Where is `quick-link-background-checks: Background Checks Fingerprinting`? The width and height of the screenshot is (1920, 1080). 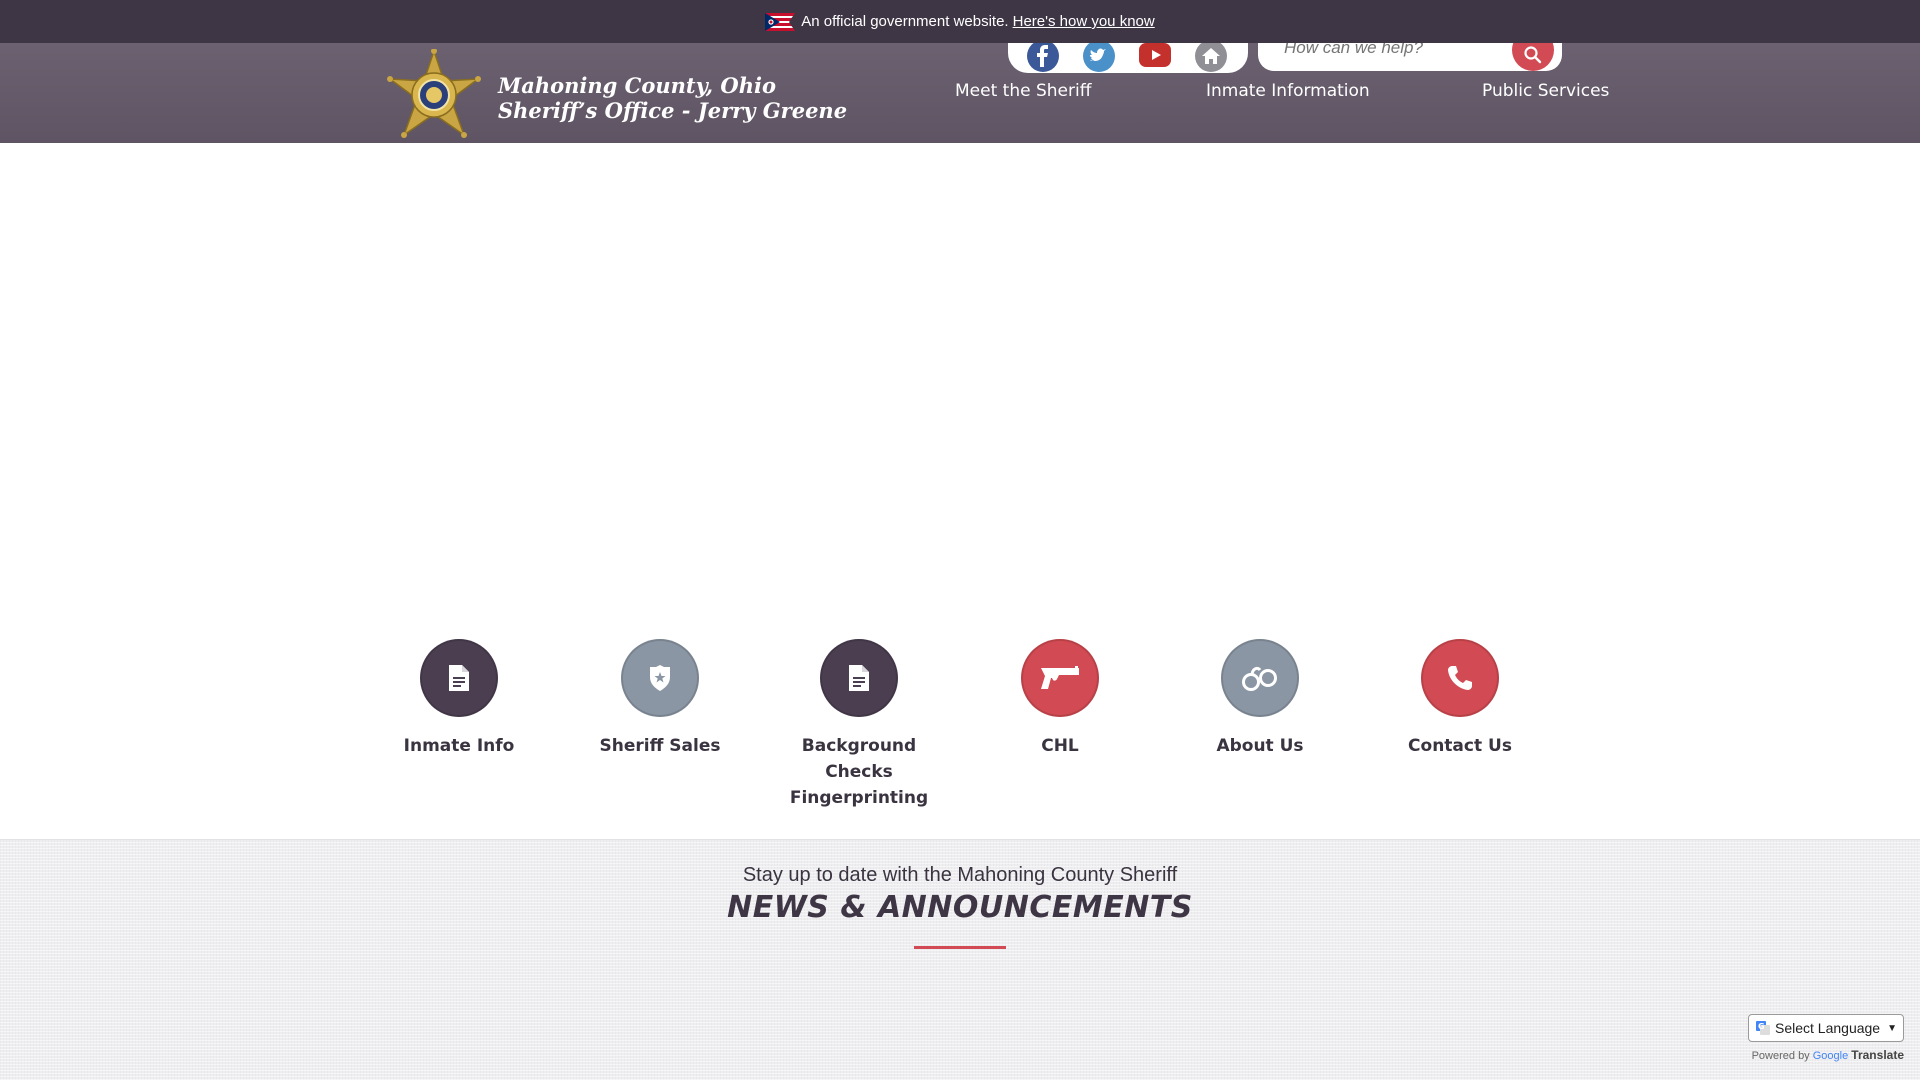 quick-link-background-checks: Background Checks Fingerprinting is located at coordinates (859, 723).